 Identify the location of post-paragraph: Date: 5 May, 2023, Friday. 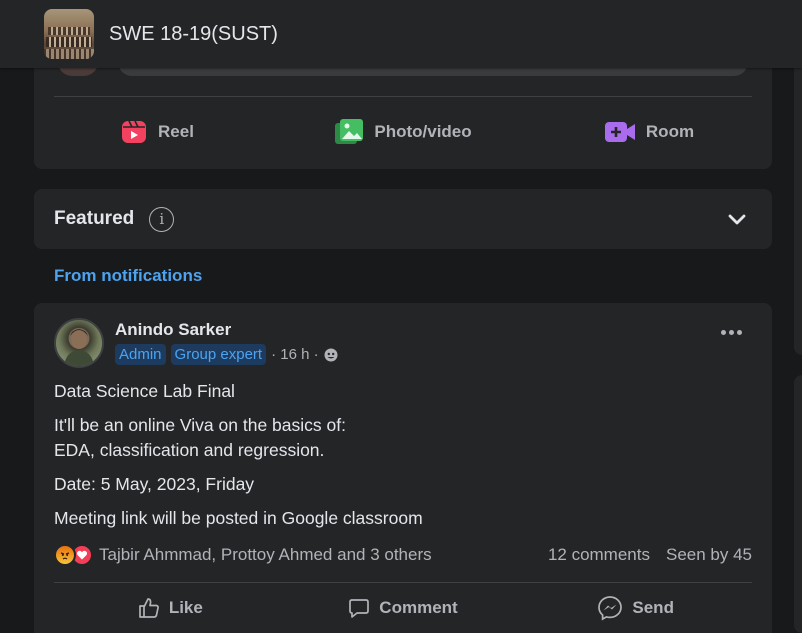
(154, 484).